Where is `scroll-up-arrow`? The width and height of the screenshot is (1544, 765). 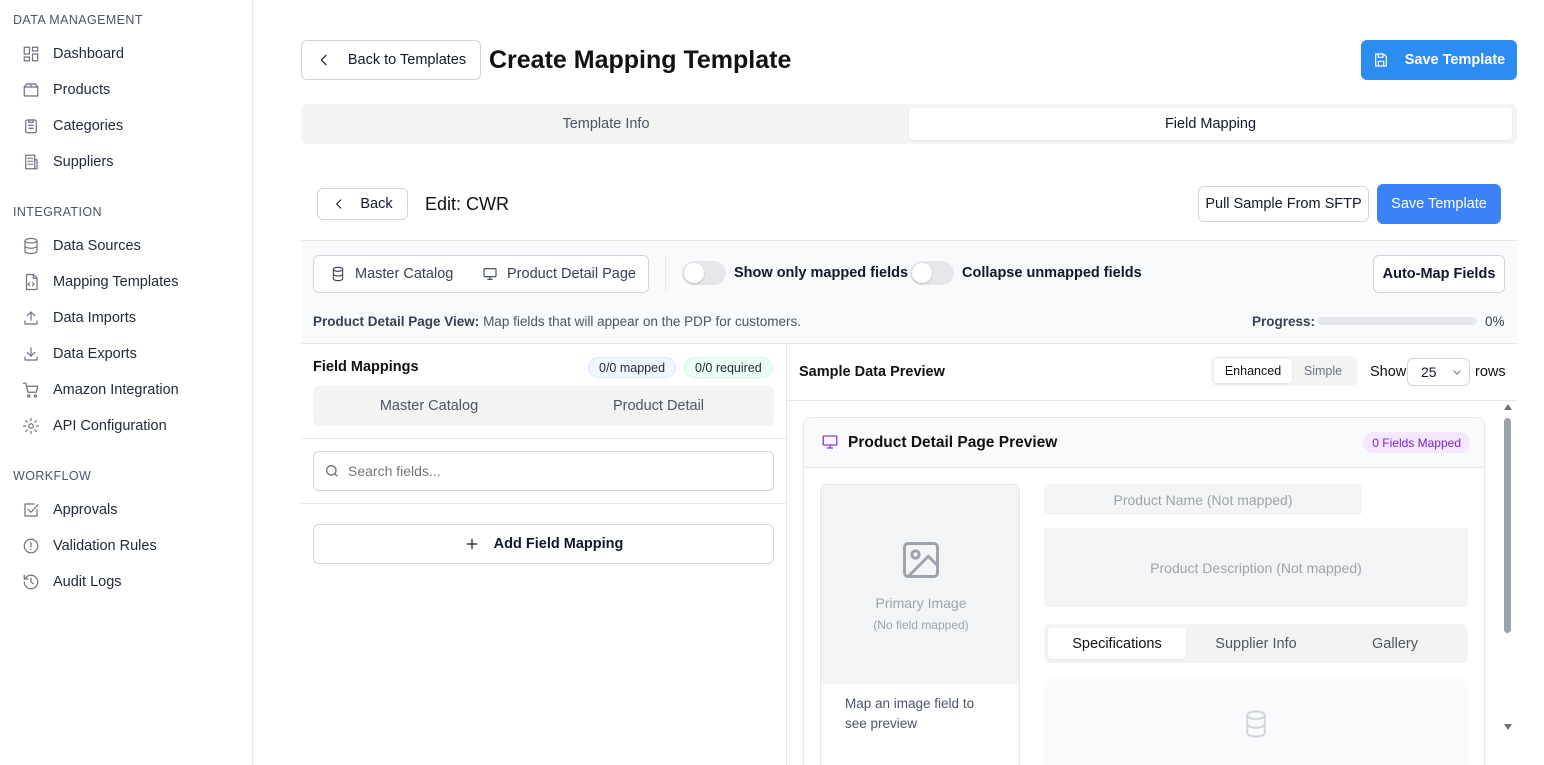 scroll-up-arrow is located at coordinates (1508, 407).